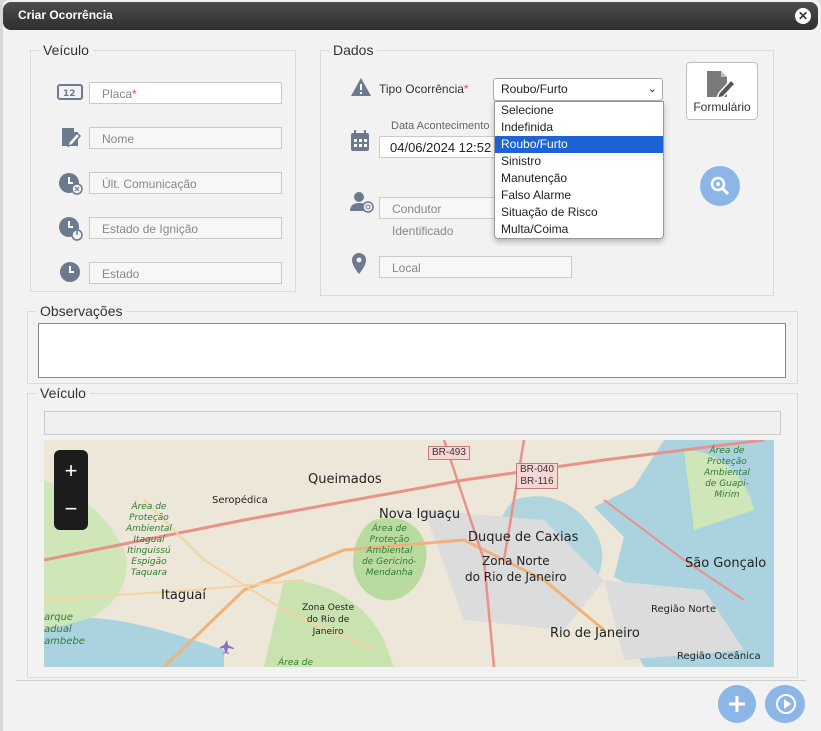 The width and height of the screenshot is (821, 731). What do you see at coordinates (534, 89) in the screenshot?
I see `tipo-selected-value: Roubo/Furto` at bounding box center [534, 89].